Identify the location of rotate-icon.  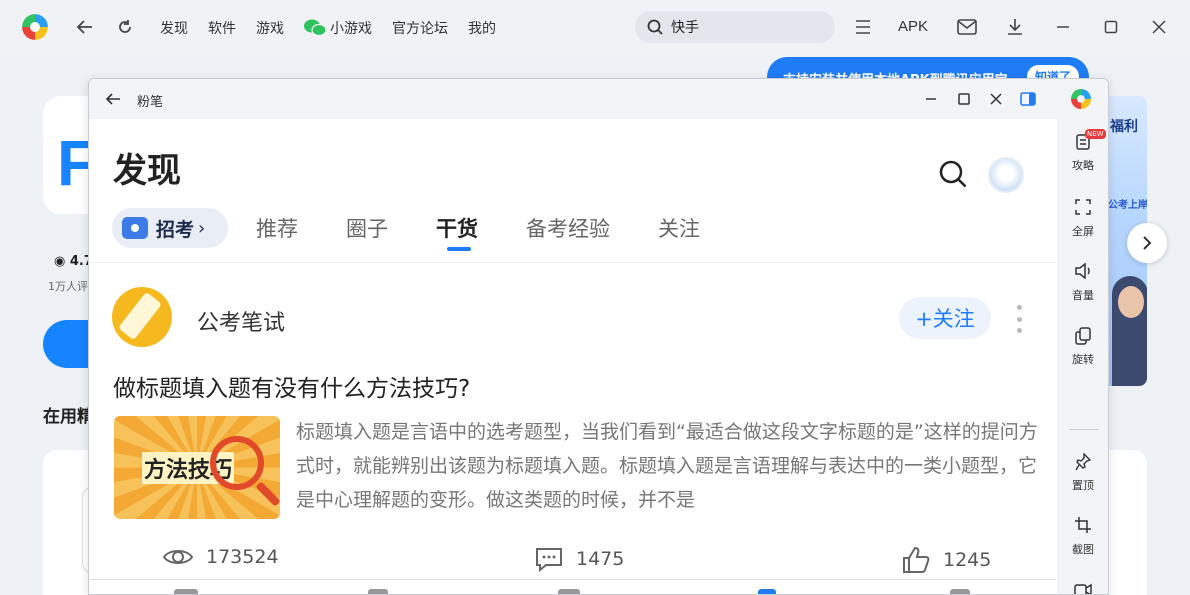
(1082, 338).